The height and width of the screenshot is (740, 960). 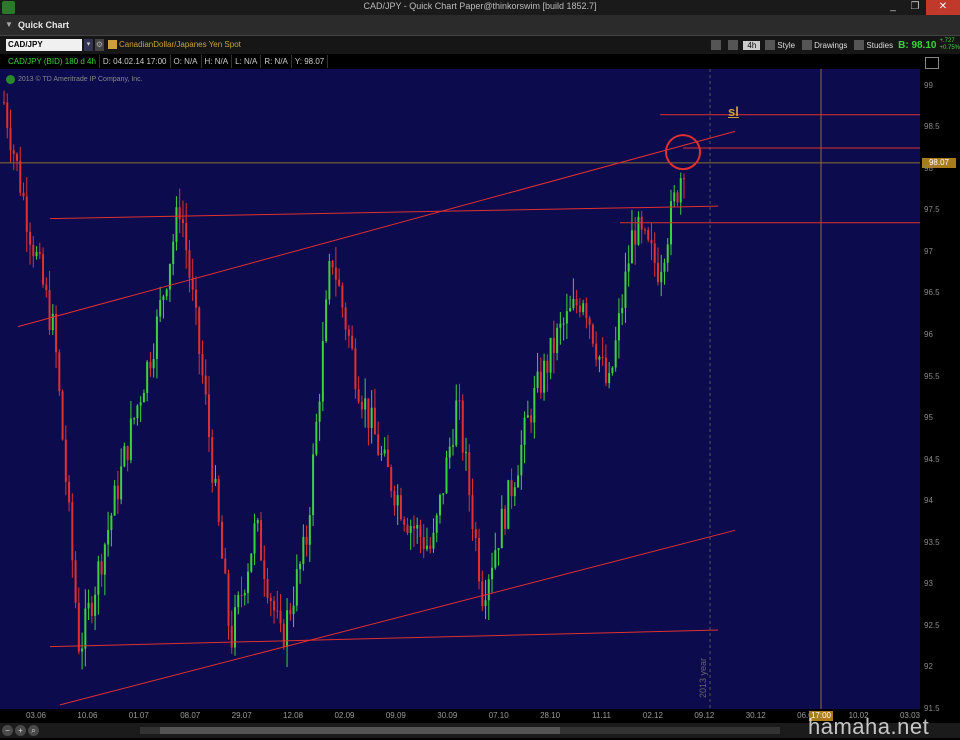 I want to click on info-high: H: N/A, so click(x=217, y=61).